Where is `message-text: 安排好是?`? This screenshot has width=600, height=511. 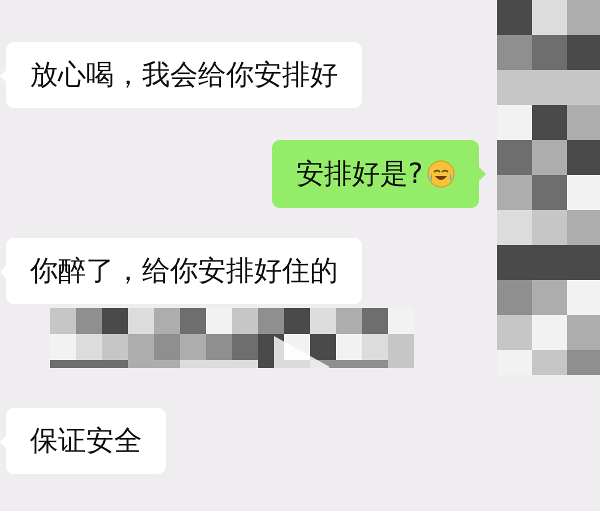 message-text: 安排好是? is located at coordinates (359, 174).